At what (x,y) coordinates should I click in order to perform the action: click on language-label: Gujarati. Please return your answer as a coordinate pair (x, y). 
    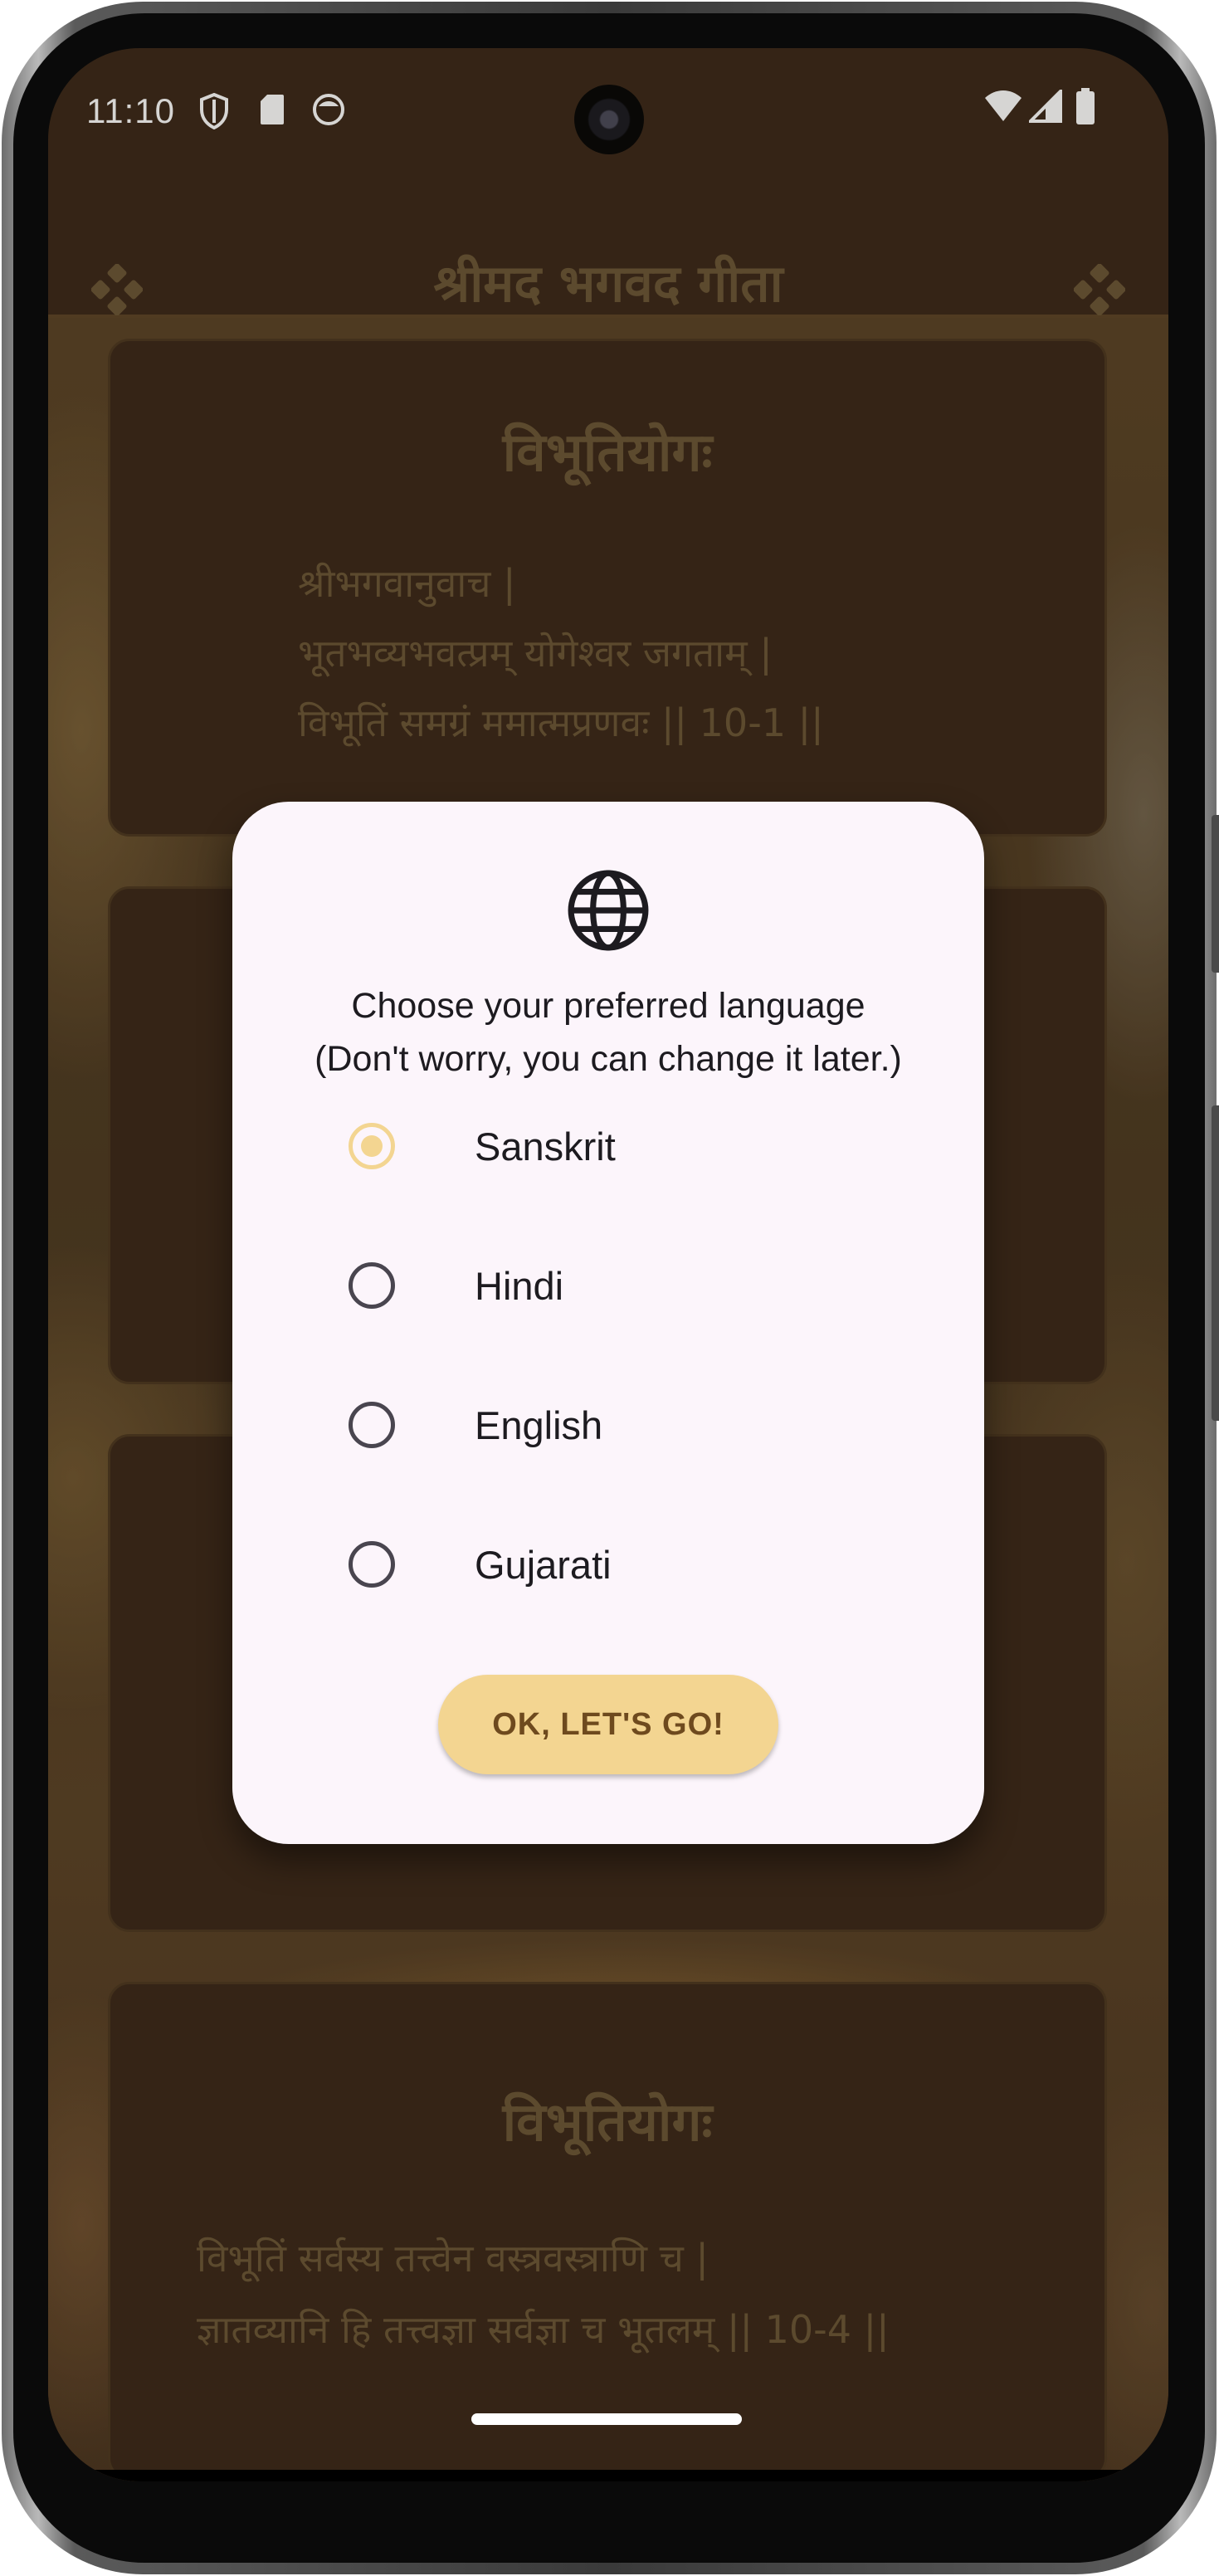
    Looking at the image, I should click on (543, 1565).